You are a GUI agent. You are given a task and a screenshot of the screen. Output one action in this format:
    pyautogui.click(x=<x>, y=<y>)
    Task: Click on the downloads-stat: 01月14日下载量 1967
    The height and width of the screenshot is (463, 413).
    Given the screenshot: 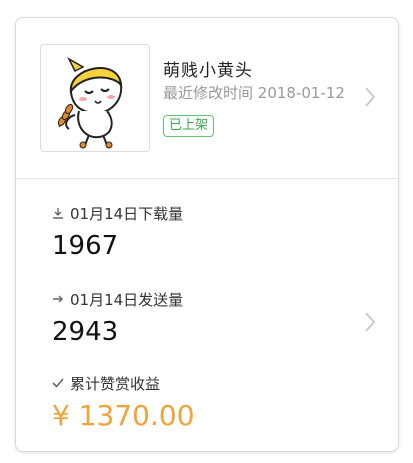 What is the action you would take?
    pyautogui.click(x=202, y=232)
    